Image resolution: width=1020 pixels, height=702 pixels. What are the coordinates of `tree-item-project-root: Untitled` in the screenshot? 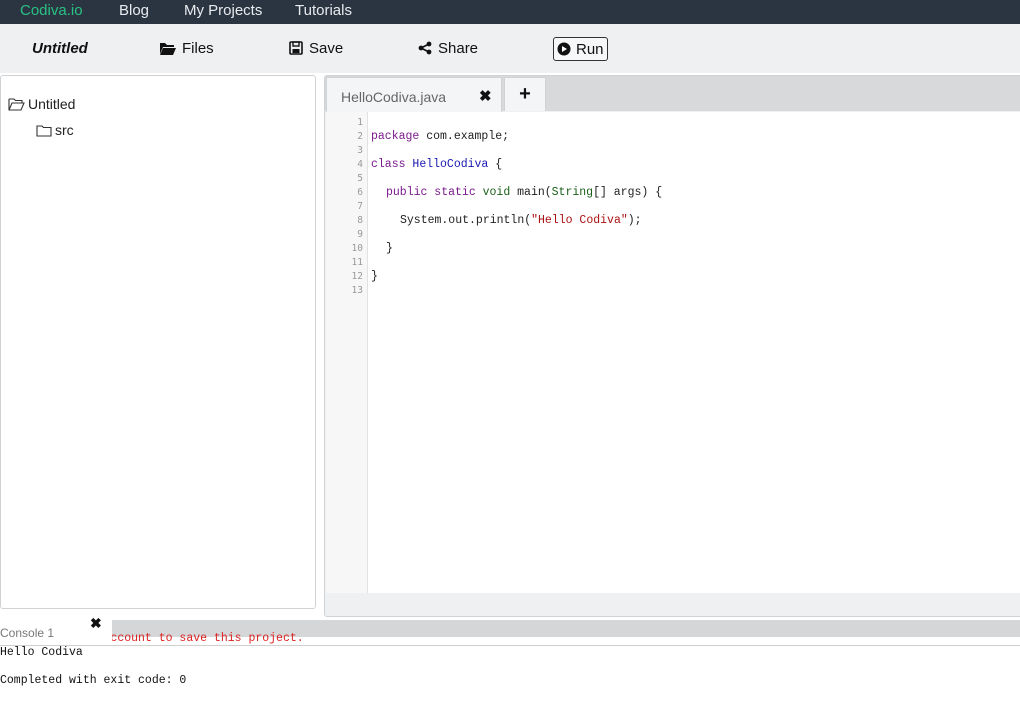 It's located at (41, 104).